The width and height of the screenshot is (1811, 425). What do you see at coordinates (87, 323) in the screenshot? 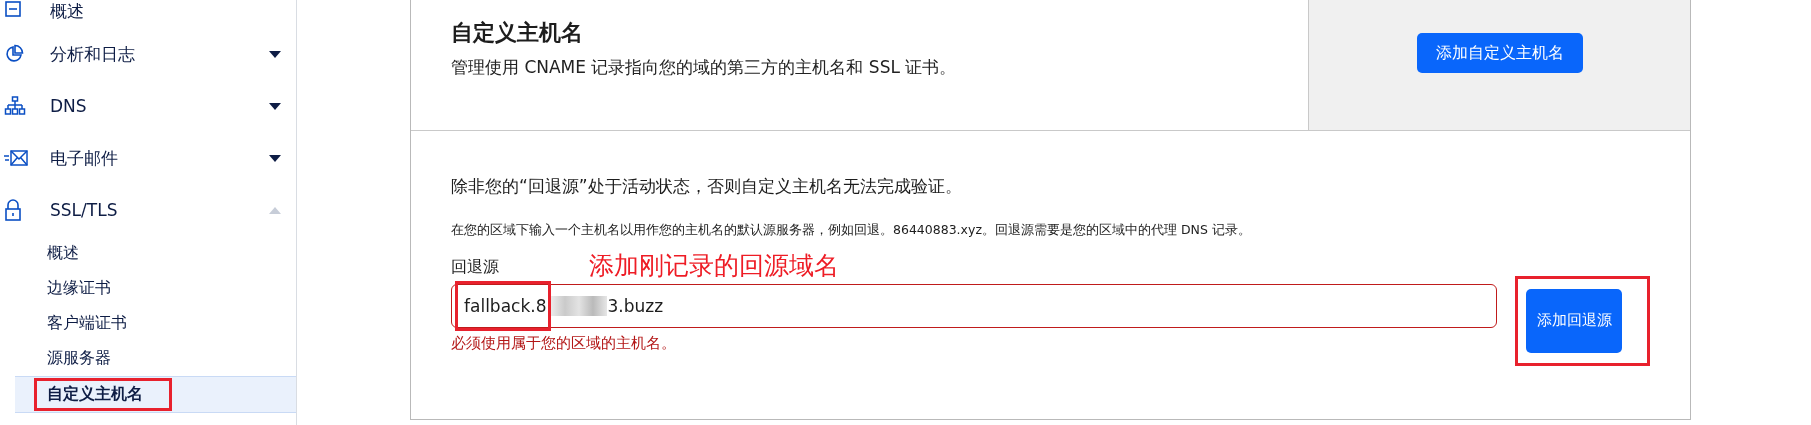
I see `sidebar-subitem: 客户端证书` at bounding box center [87, 323].